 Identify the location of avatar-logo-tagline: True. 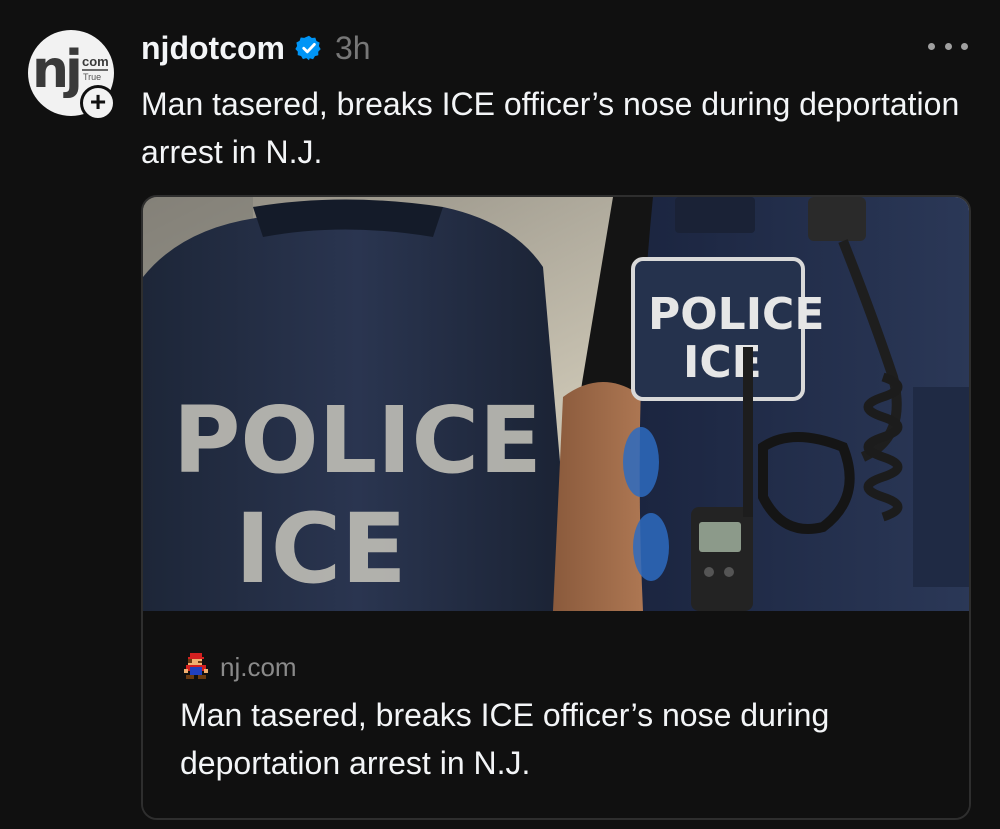
(92, 77).